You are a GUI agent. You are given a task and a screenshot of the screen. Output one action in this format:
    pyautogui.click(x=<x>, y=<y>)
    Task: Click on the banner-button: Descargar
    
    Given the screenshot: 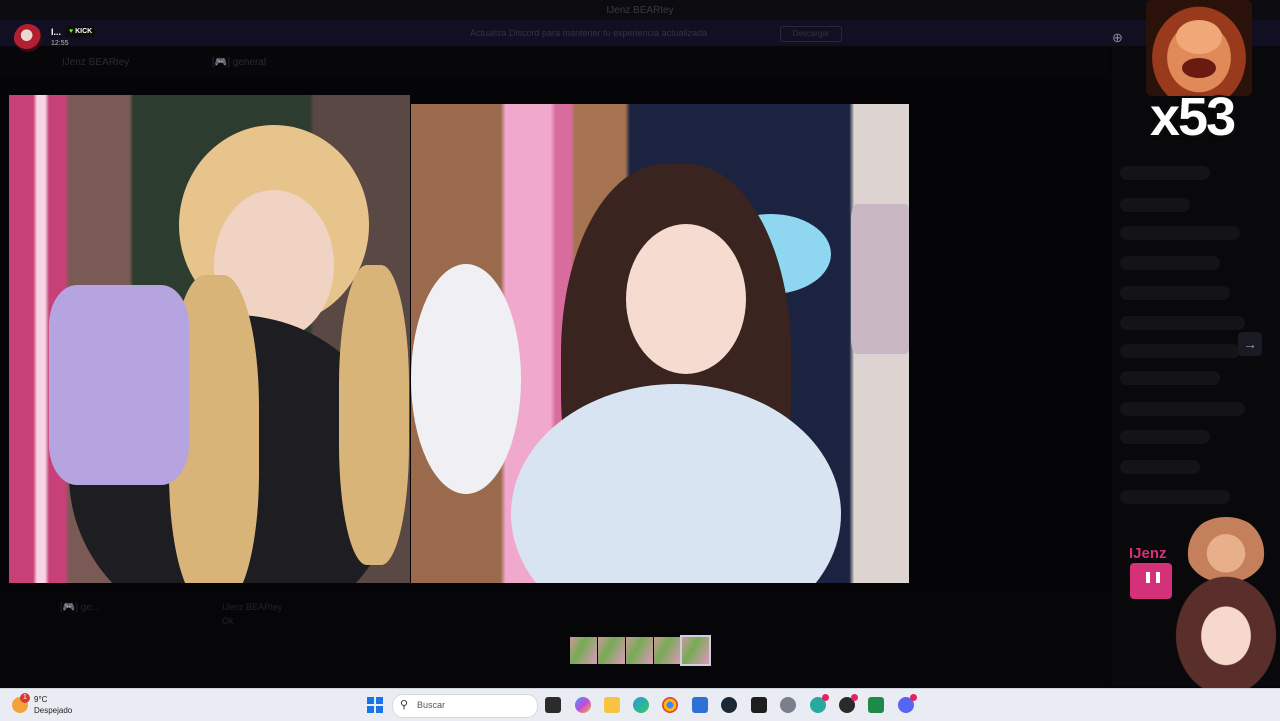 What is the action you would take?
    pyautogui.click(x=811, y=34)
    